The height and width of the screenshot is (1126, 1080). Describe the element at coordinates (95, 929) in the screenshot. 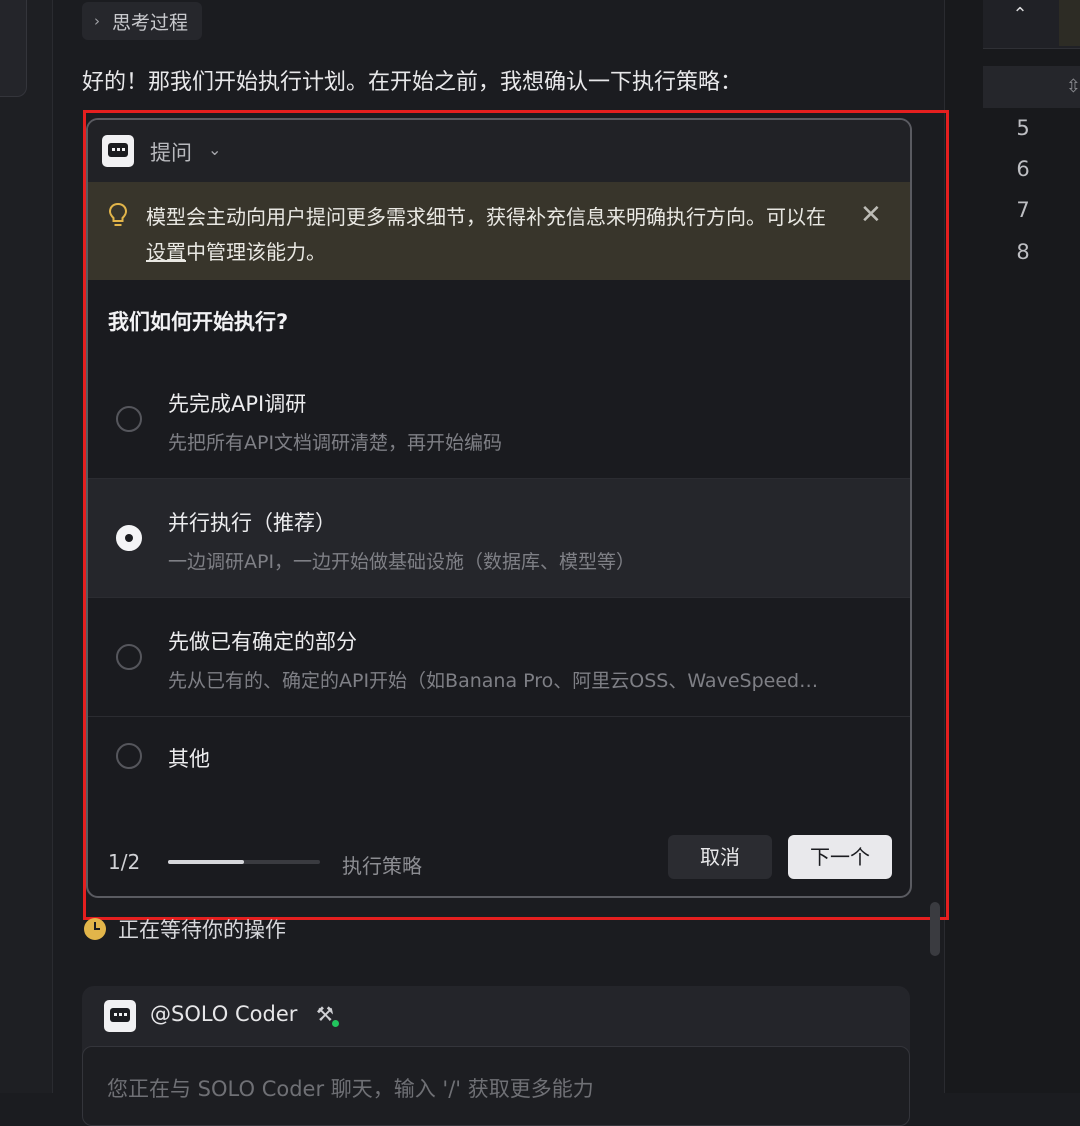

I see `clock-icon` at that location.